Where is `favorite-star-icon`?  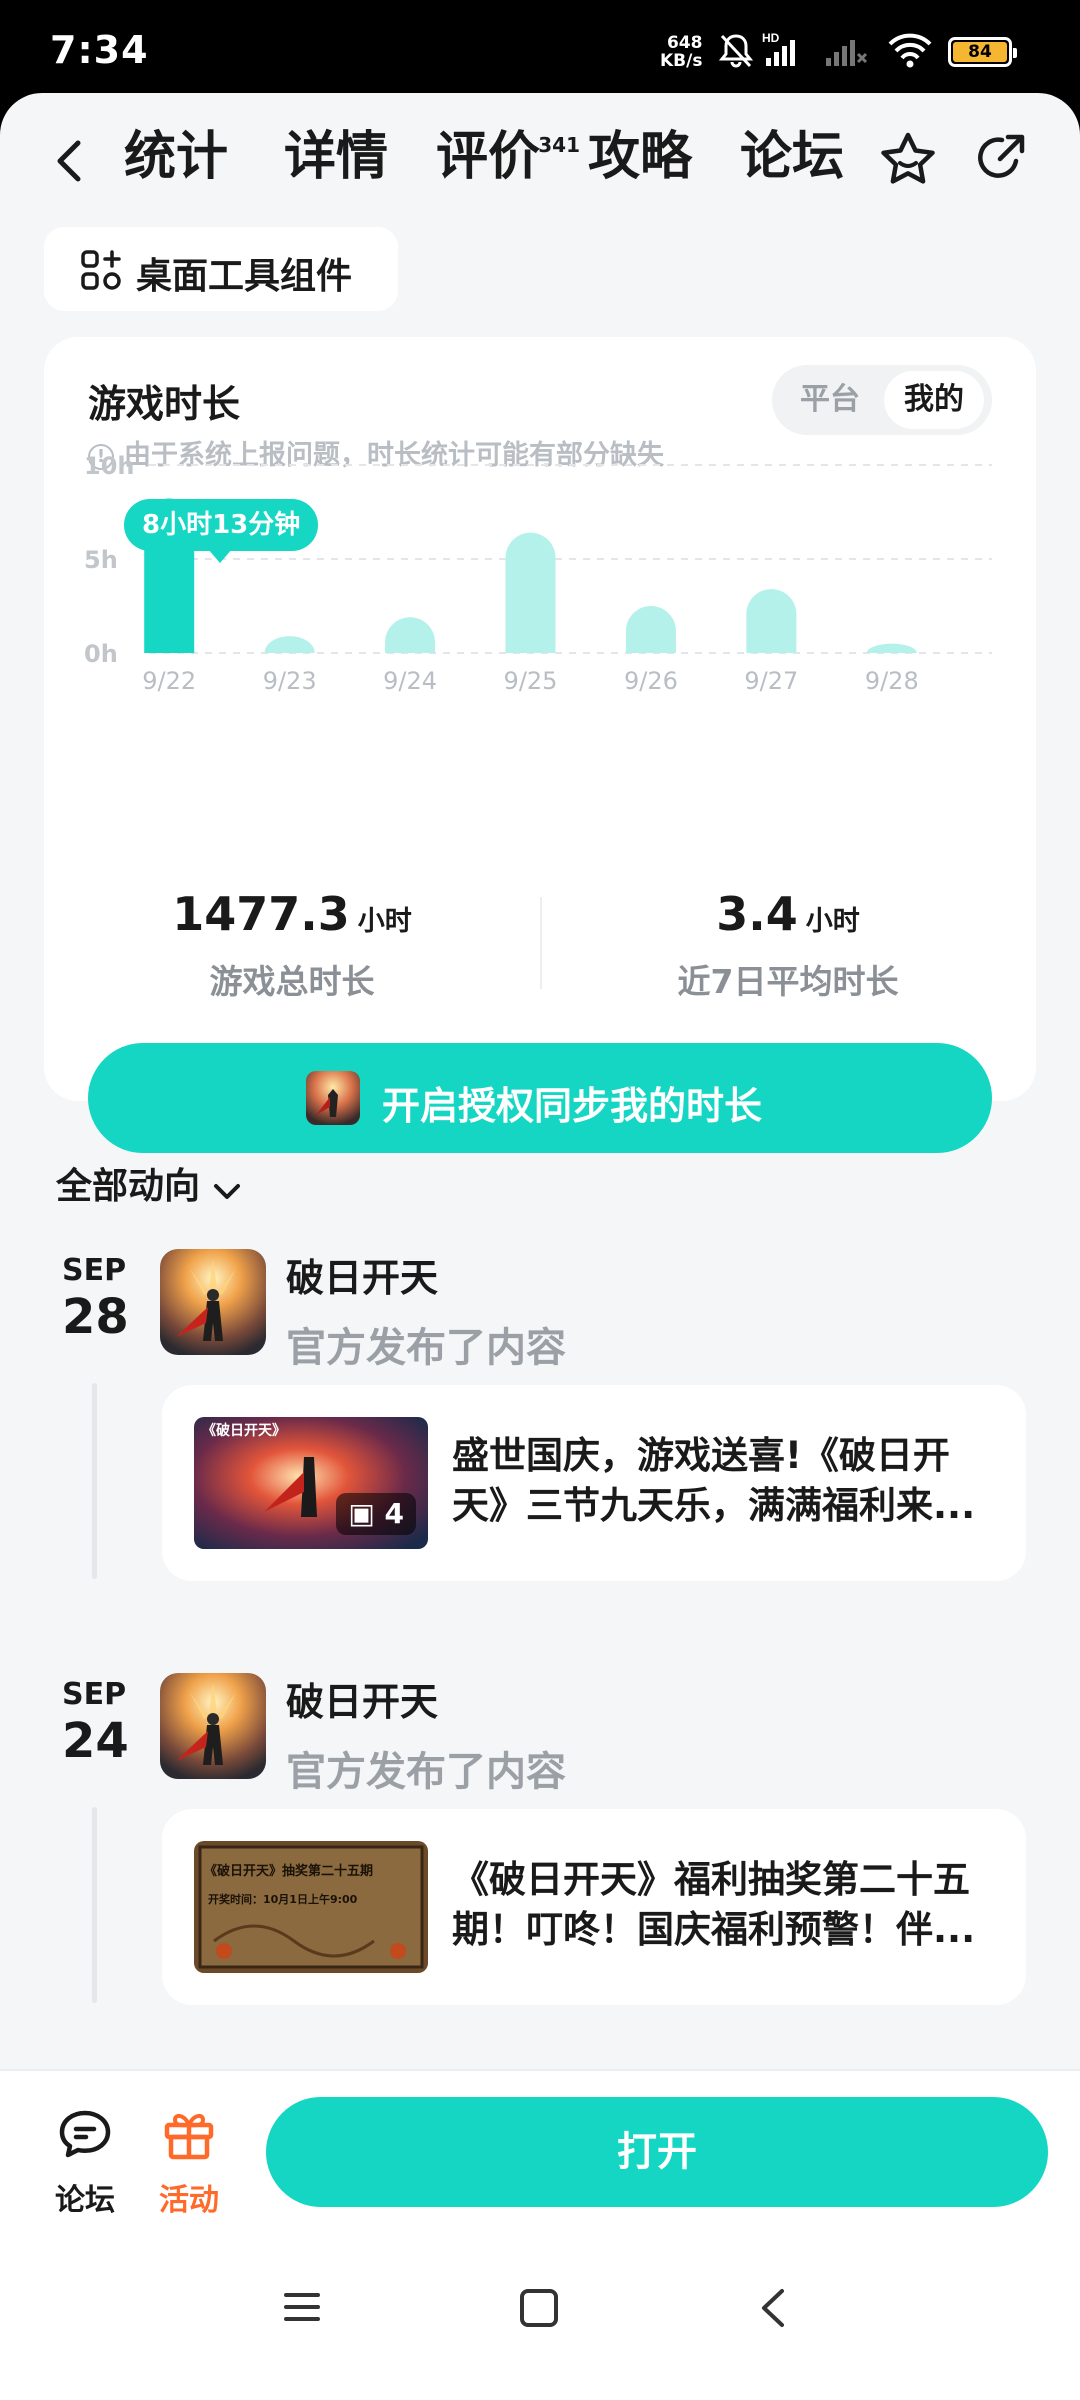
favorite-star-icon is located at coordinates (908, 159).